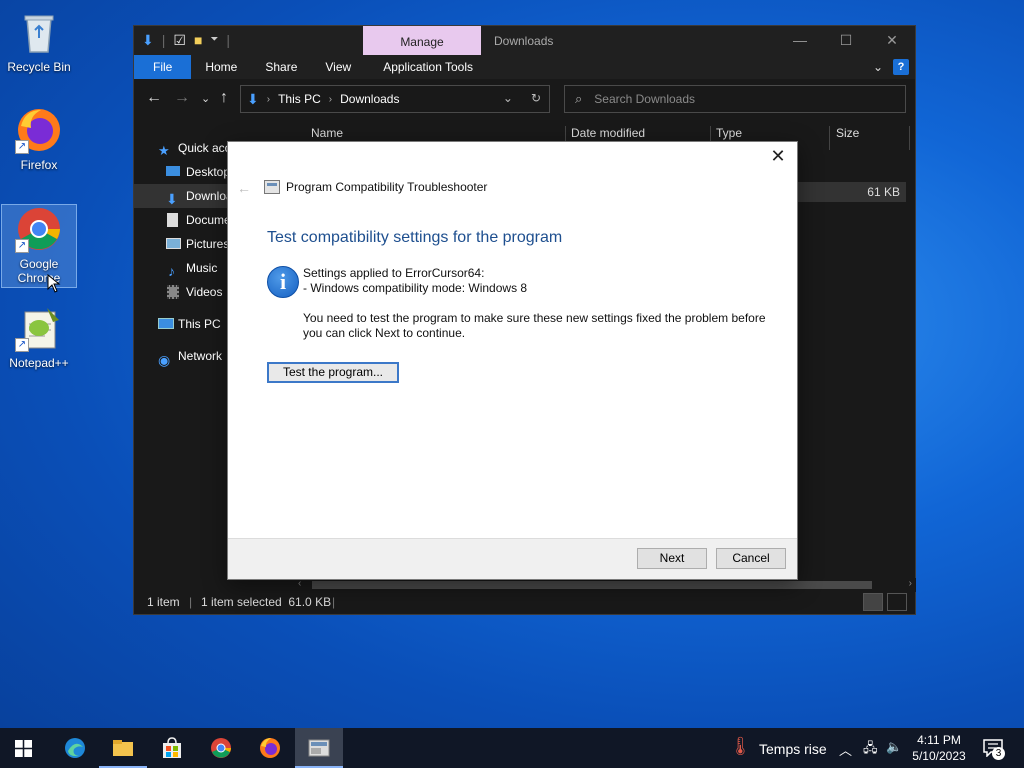  I want to click on sidebar-item-label: Pictures, so click(208, 244).